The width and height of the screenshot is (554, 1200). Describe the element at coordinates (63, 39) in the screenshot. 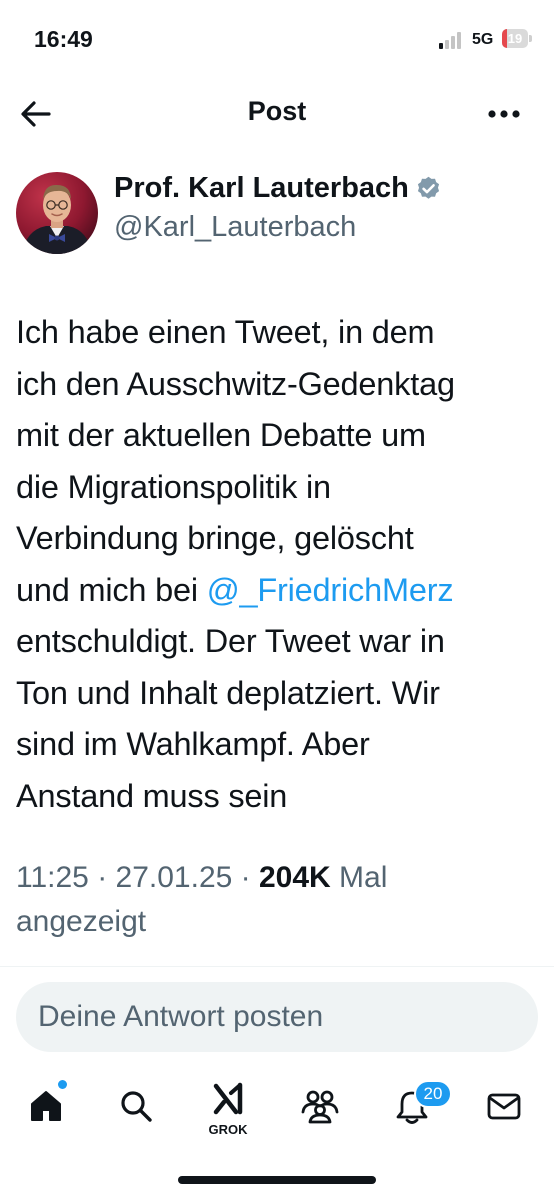

I see `status-time: 16:49` at that location.